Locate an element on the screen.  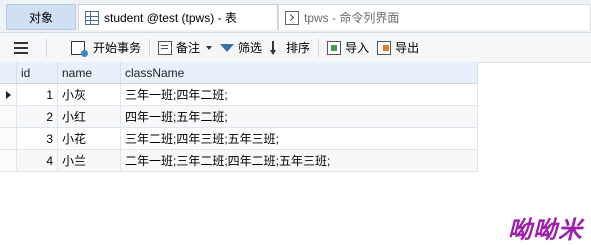
tab-student-table: student @test (tpws) - 表 is located at coordinates (178, 17).